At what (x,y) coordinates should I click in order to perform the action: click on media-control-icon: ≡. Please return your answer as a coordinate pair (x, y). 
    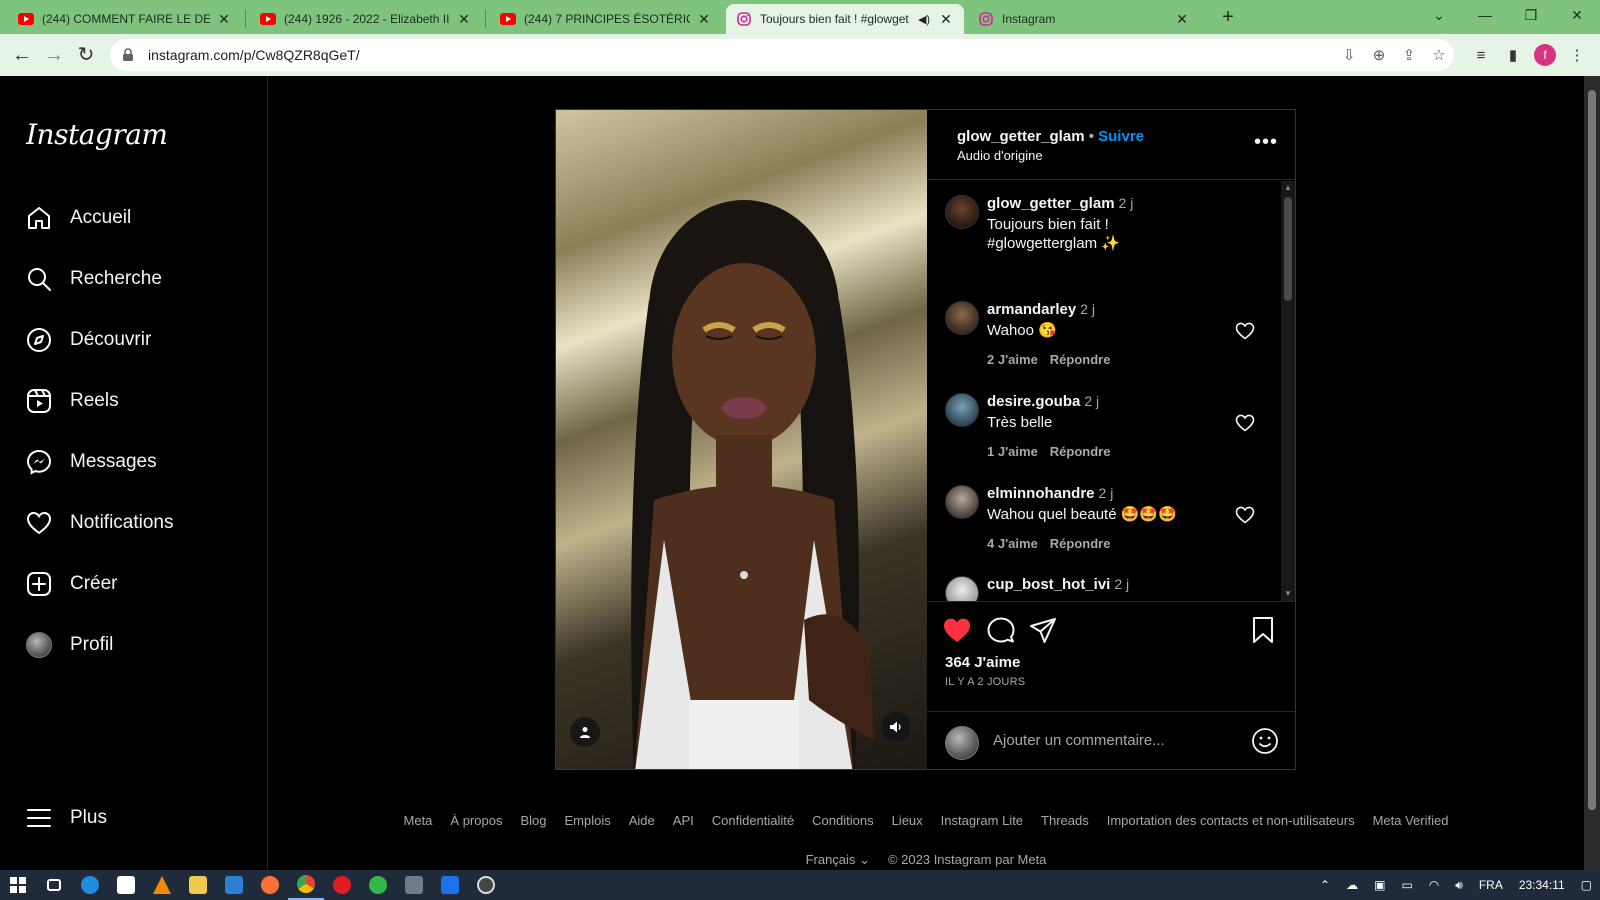
    Looking at the image, I should click on (1481, 55).